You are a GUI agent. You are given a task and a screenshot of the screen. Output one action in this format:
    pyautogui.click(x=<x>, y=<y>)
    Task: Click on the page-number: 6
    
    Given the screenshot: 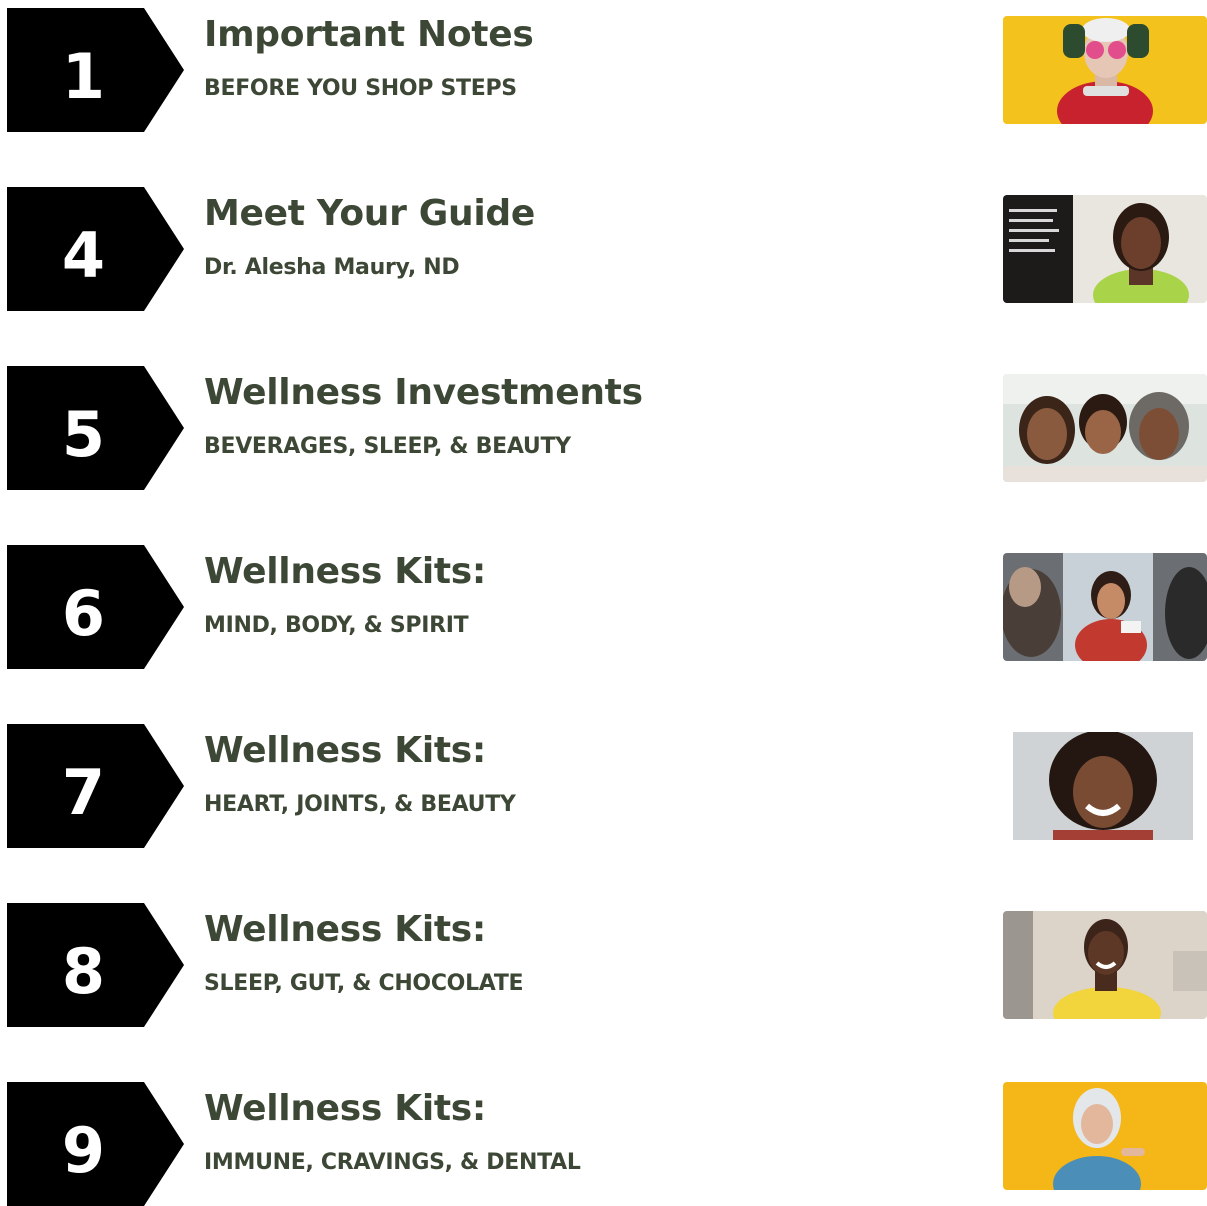 What is the action you would take?
    pyautogui.click(x=83, y=613)
    